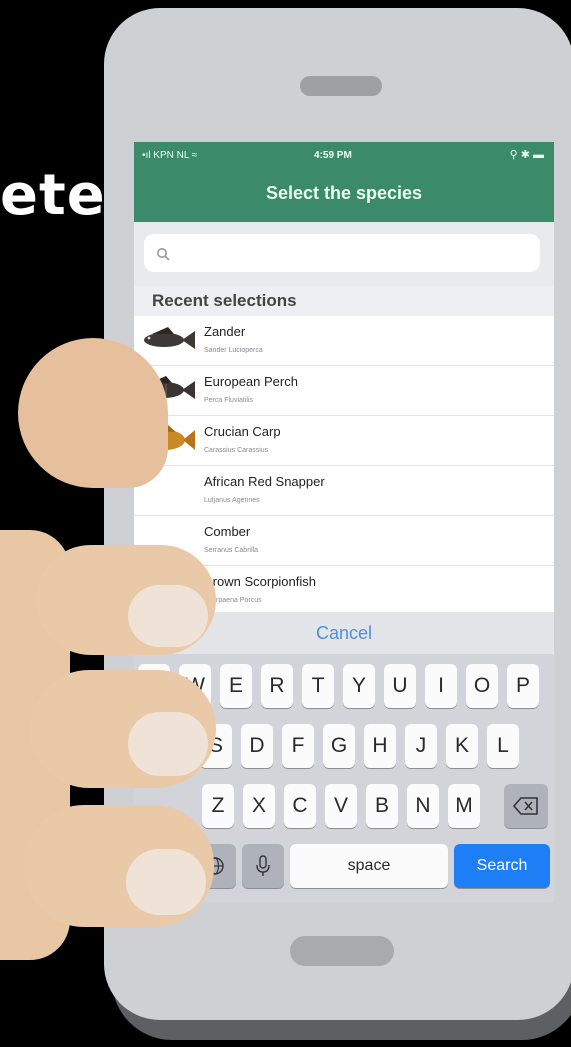 The image size is (571, 1047). I want to click on key-e: E, so click(236, 686).